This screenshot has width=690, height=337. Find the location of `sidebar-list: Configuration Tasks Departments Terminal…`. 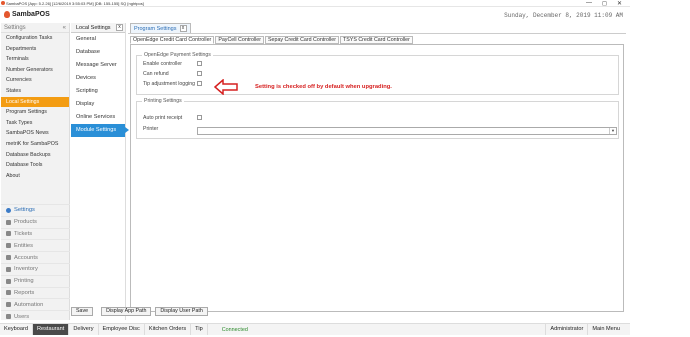

sidebar-list: Configuration Tasks Departments Terminal… is located at coordinates (35, 107).